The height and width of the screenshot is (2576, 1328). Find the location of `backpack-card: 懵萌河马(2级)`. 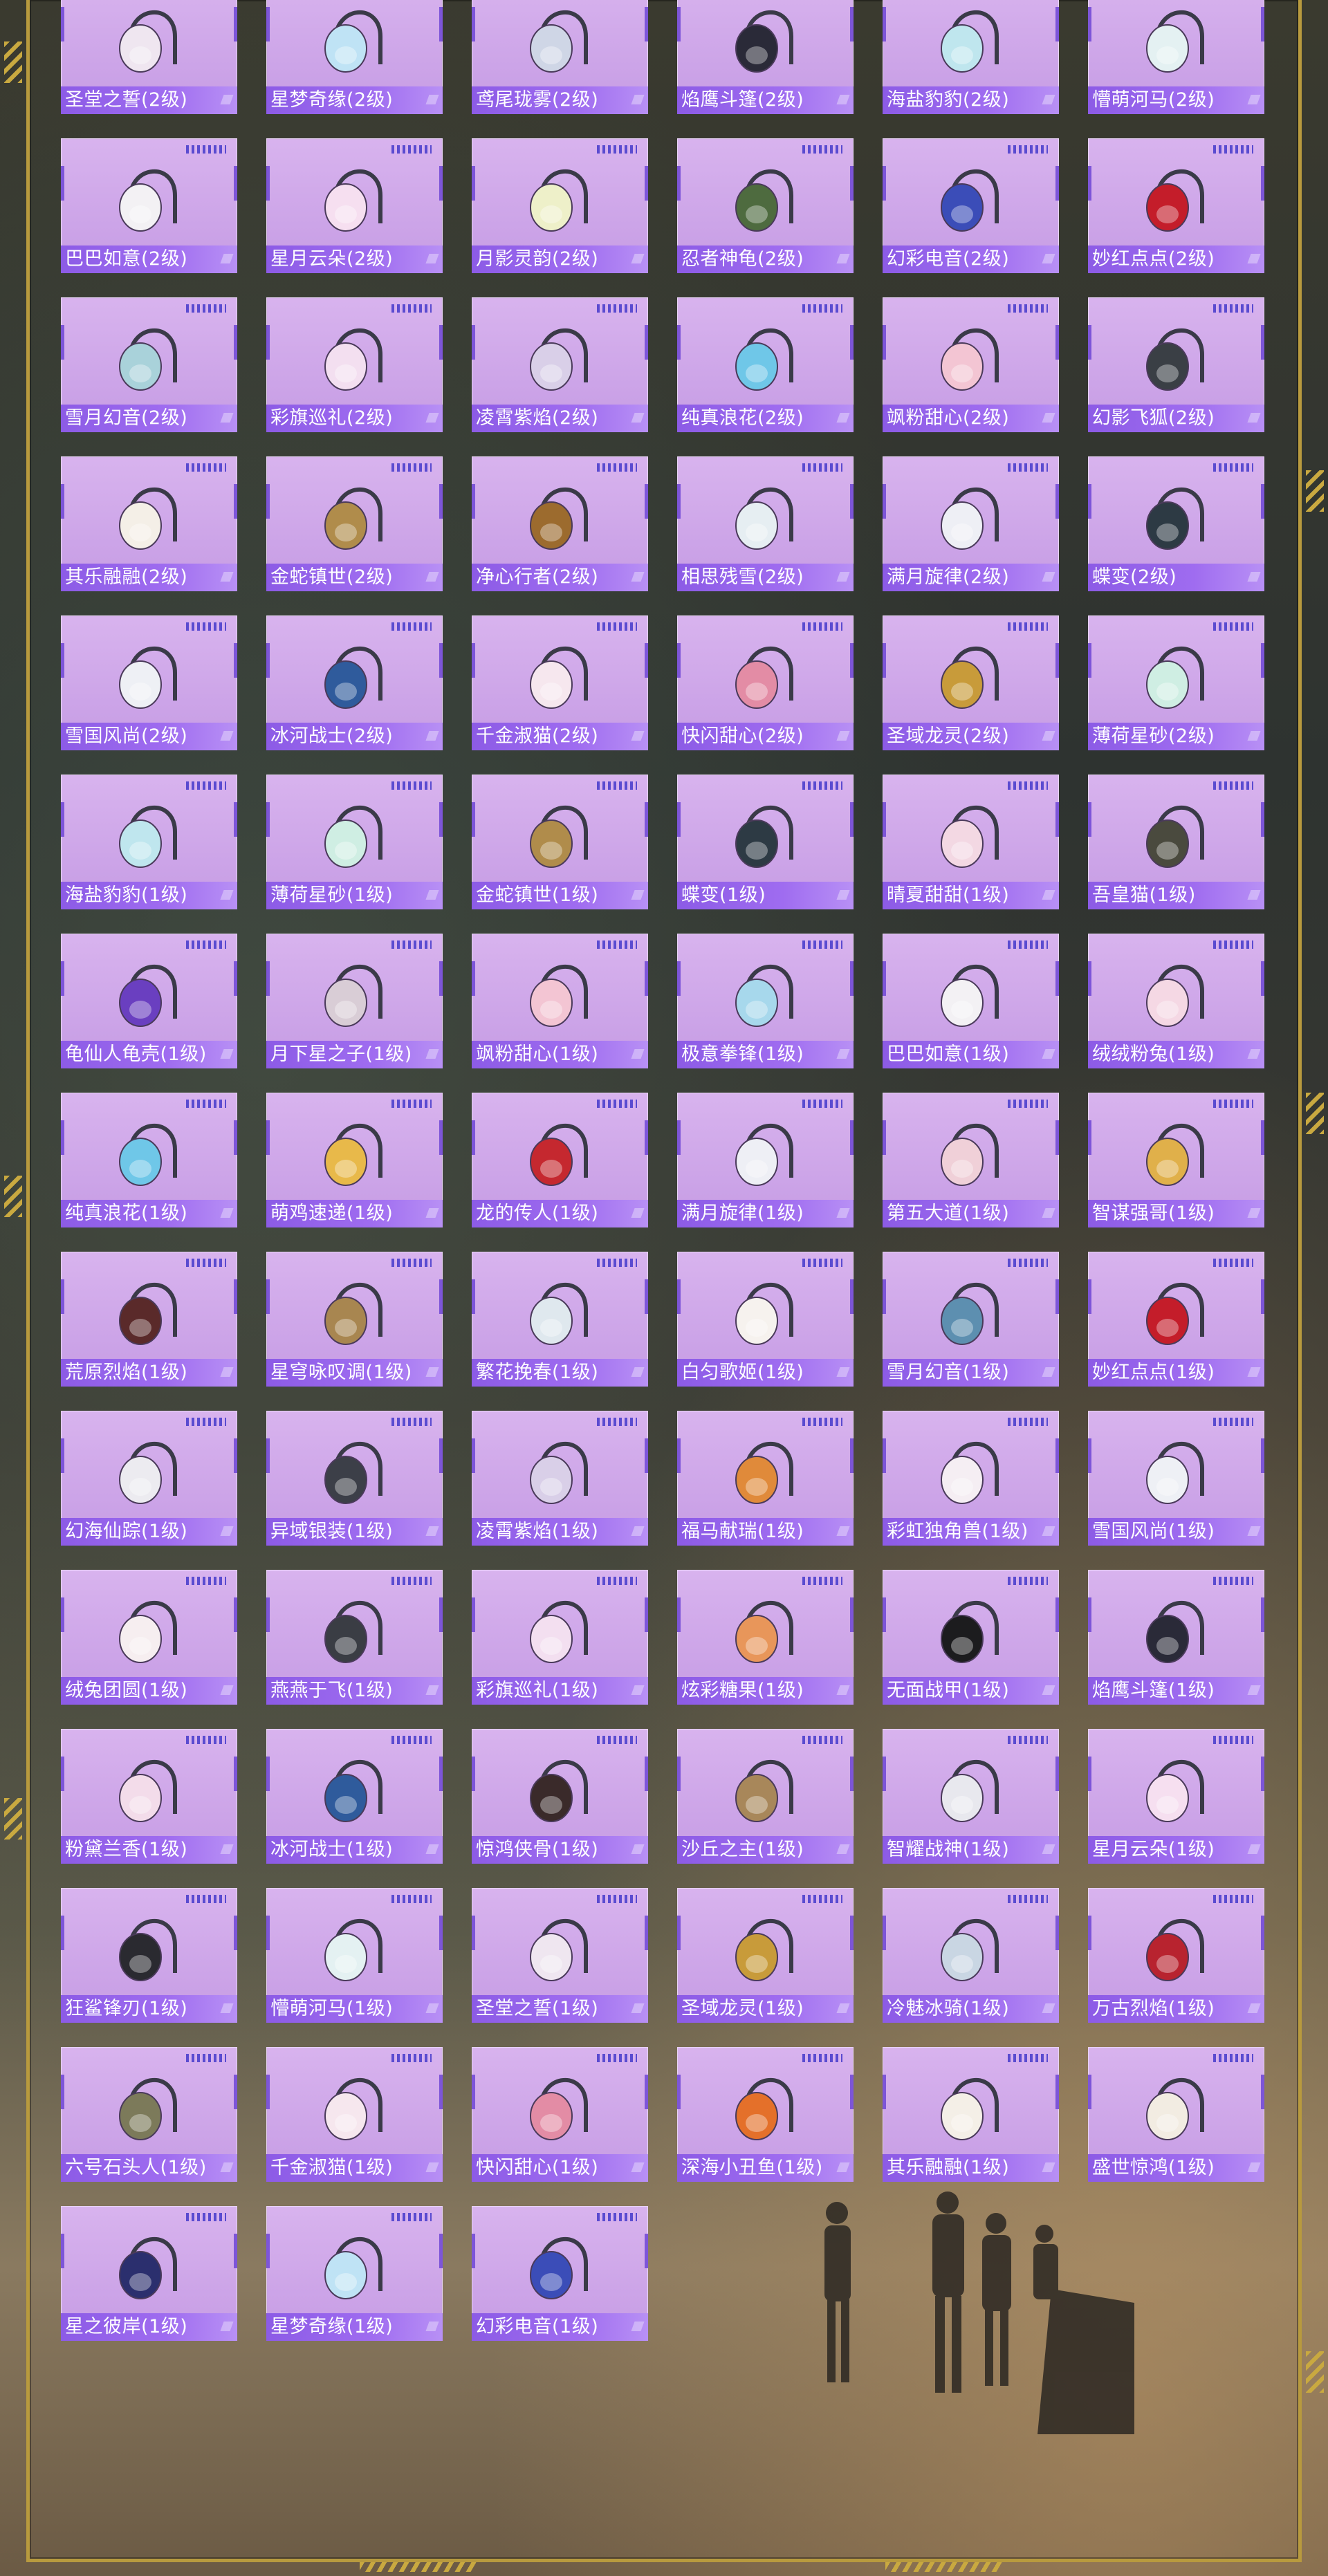

backpack-card: 懵萌河马(2级) is located at coordinates (1176, 59).